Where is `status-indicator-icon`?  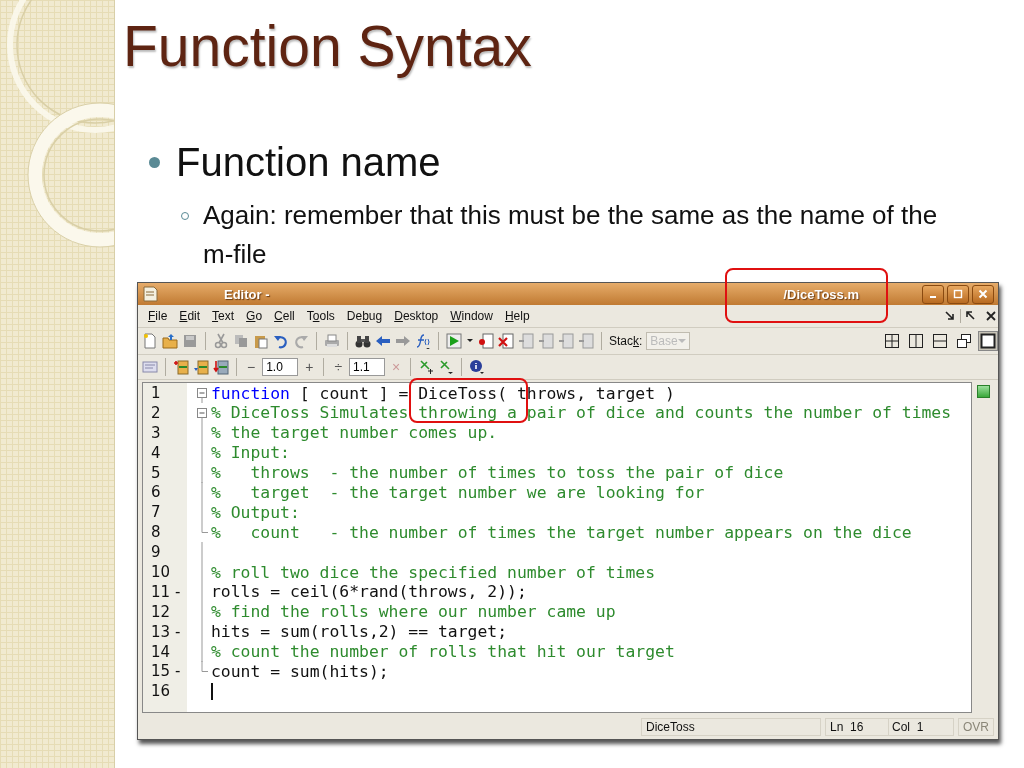
status-indicator-icon is located at coordinates (983, 391).